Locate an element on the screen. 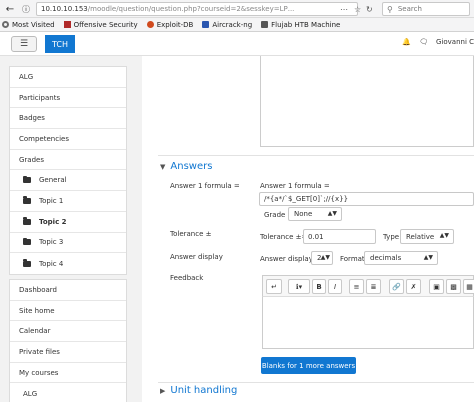 Image resolution: width=474 pixels, height=402 pixels. drawer-item-my-course-alg: ALG is located at coordinates (68, 392).